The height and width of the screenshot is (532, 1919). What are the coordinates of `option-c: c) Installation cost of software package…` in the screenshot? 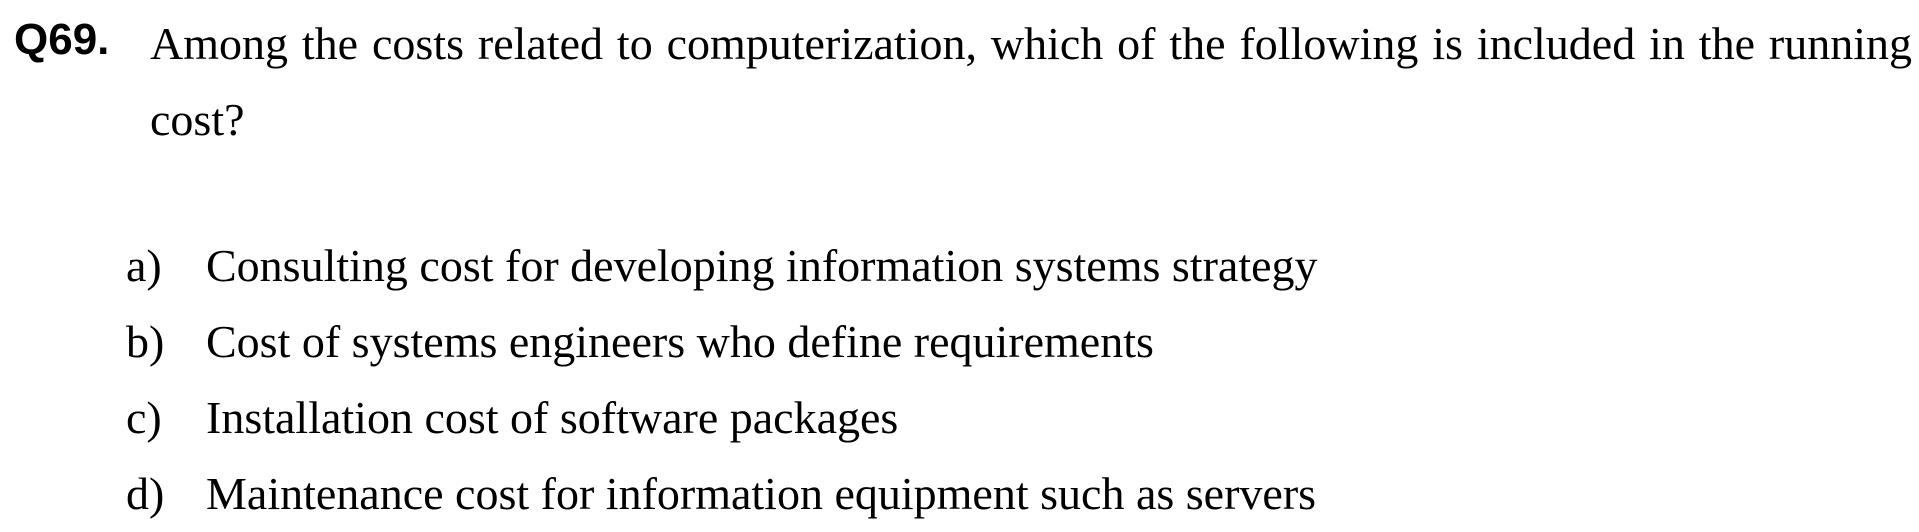 It's located at (722, 418).